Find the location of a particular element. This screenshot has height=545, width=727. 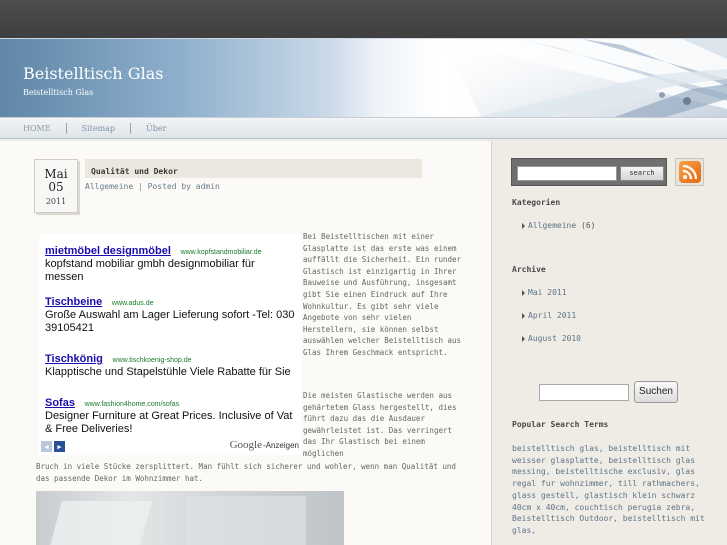

categories-heading: Kategorien is located at coordinates (536, 202).